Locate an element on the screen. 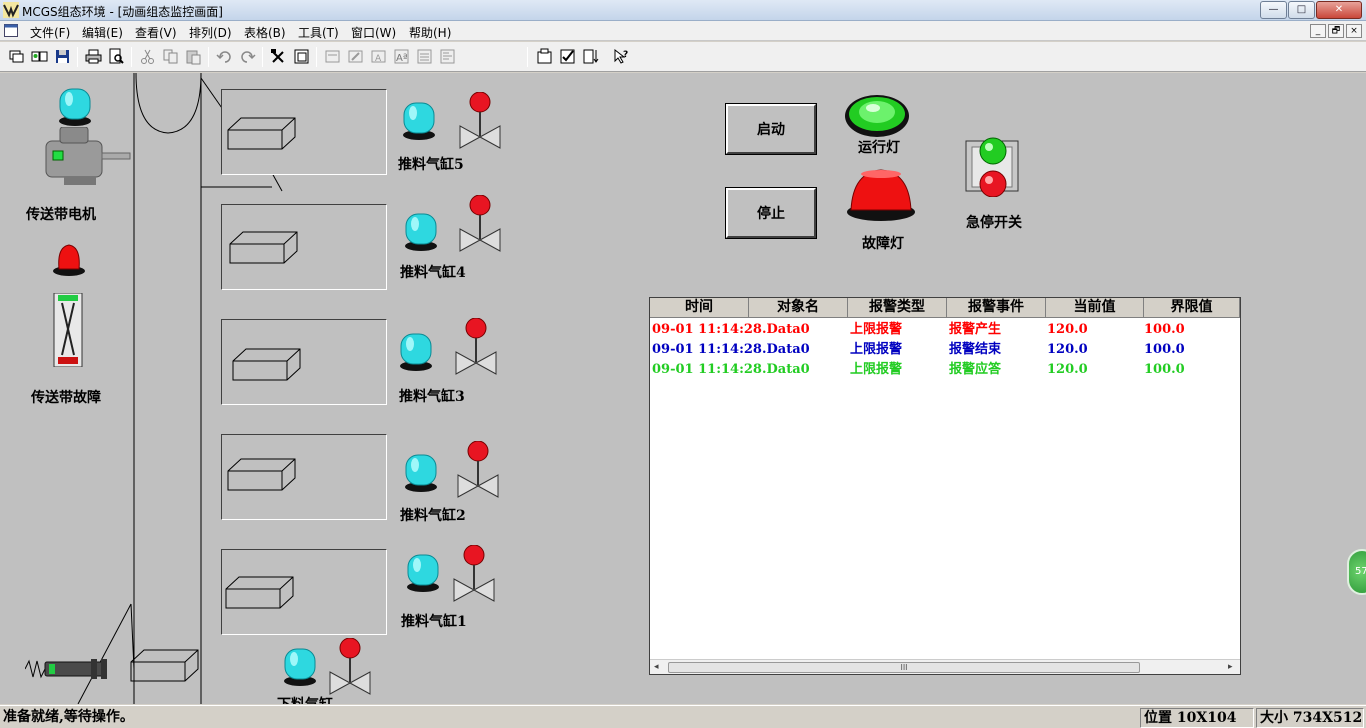  emergency-stop-switch-icon is located at coordinates (992, 165).